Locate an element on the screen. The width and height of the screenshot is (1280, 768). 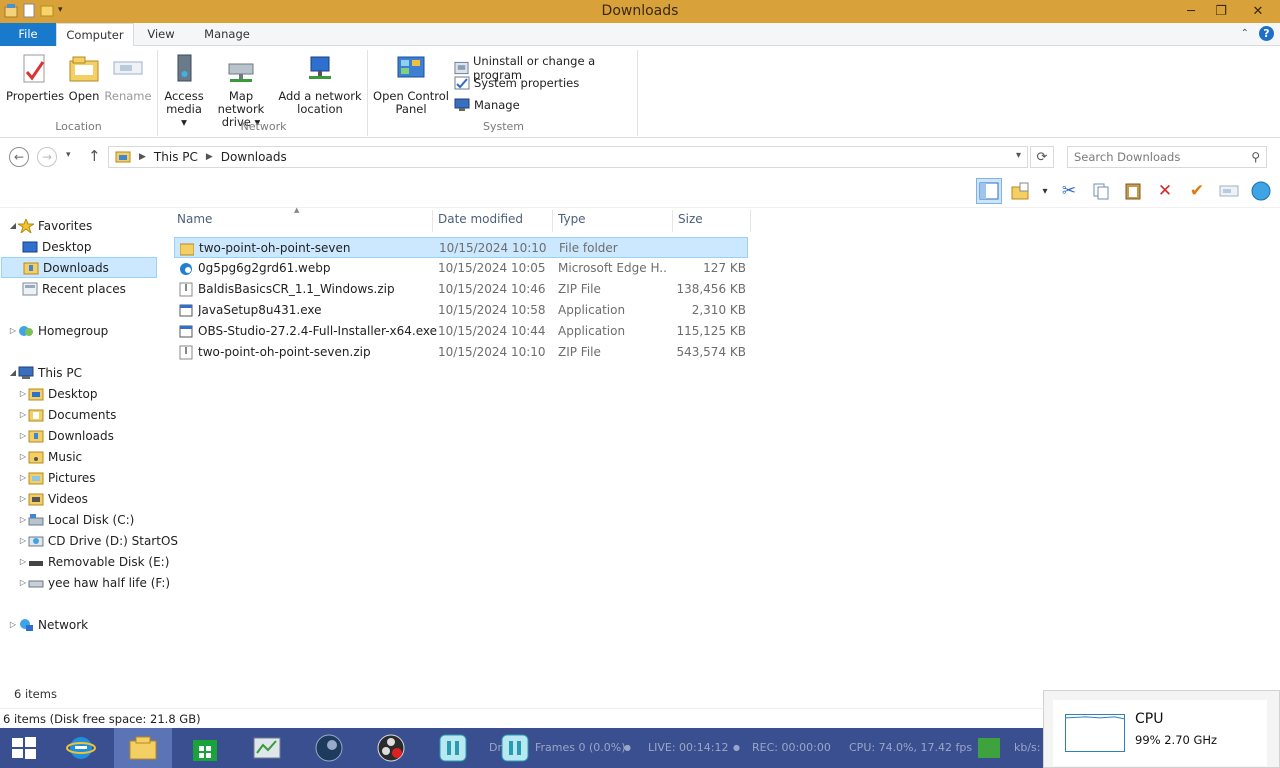
search-icon: ⚲ is located at coordinates (1255, 157).